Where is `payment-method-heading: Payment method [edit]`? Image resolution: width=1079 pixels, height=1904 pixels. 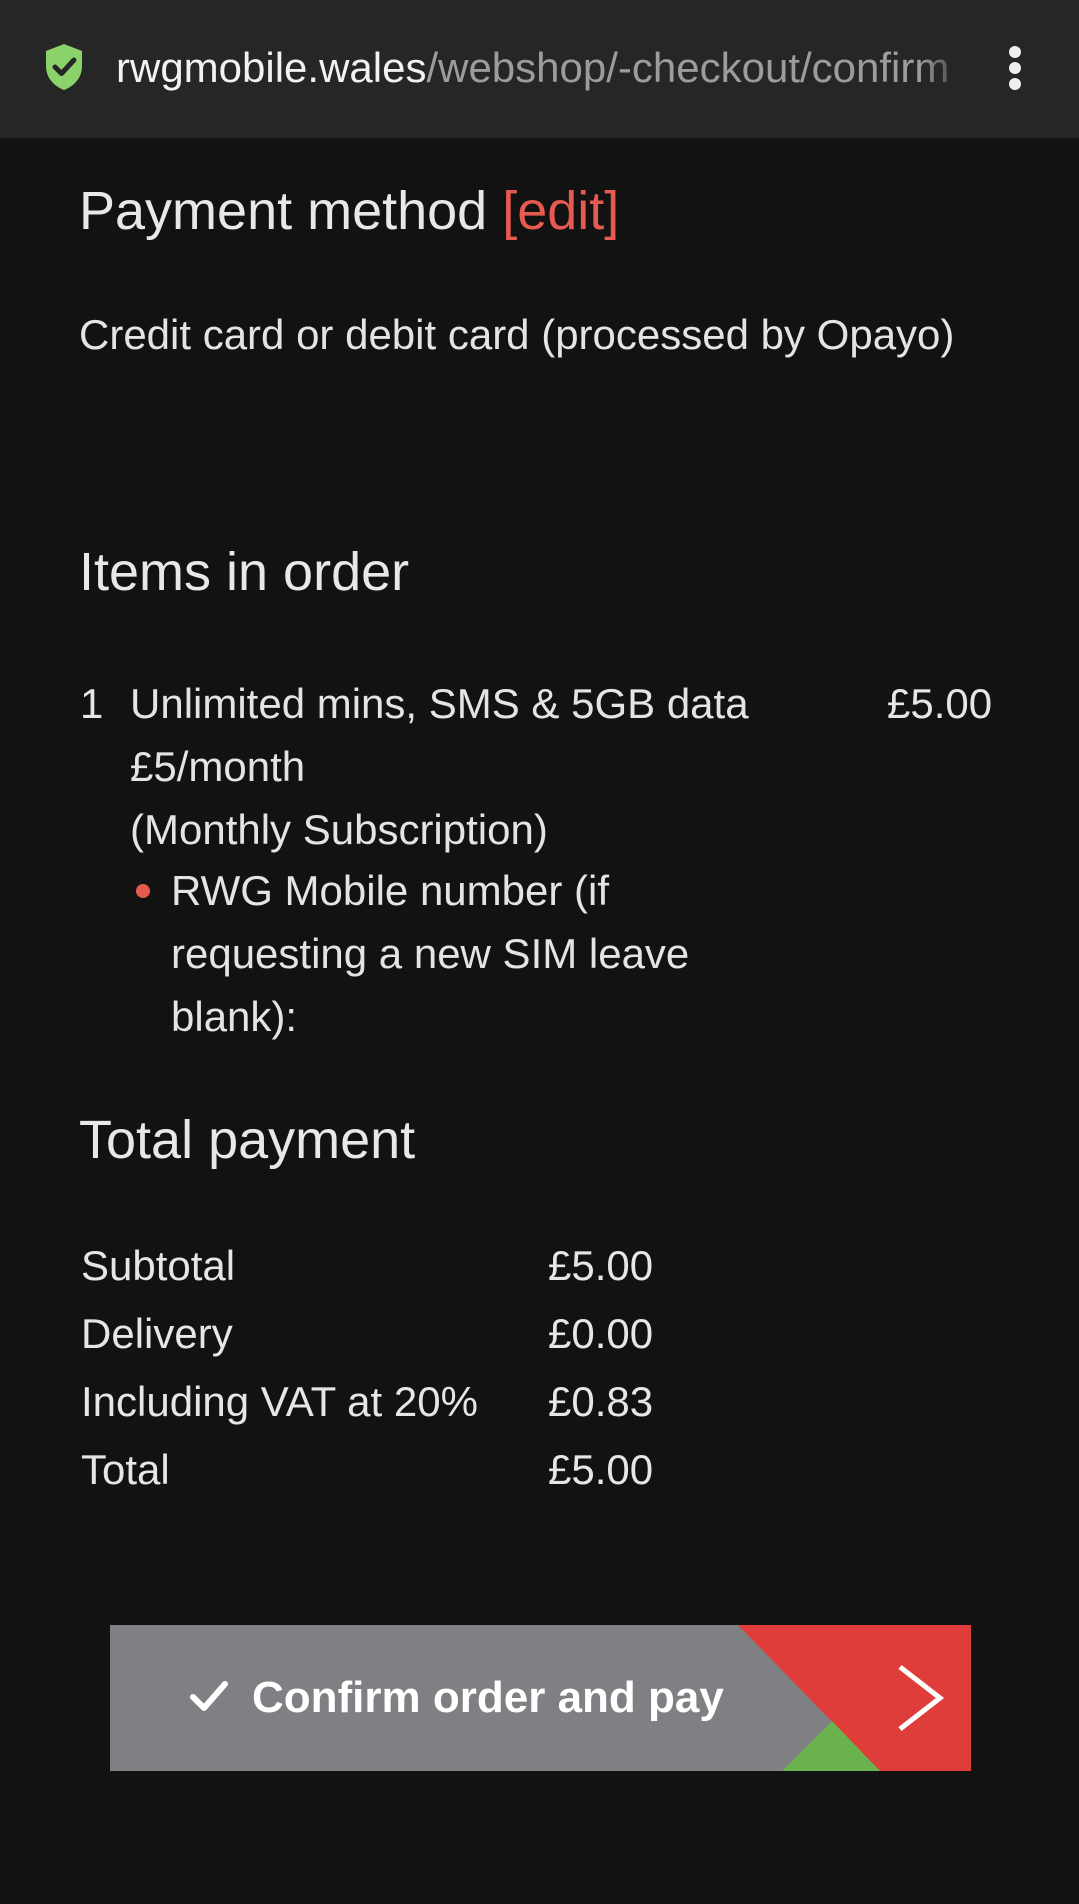
payment-method-heading: Payment method [edit] is located at coordinates (349, 211).